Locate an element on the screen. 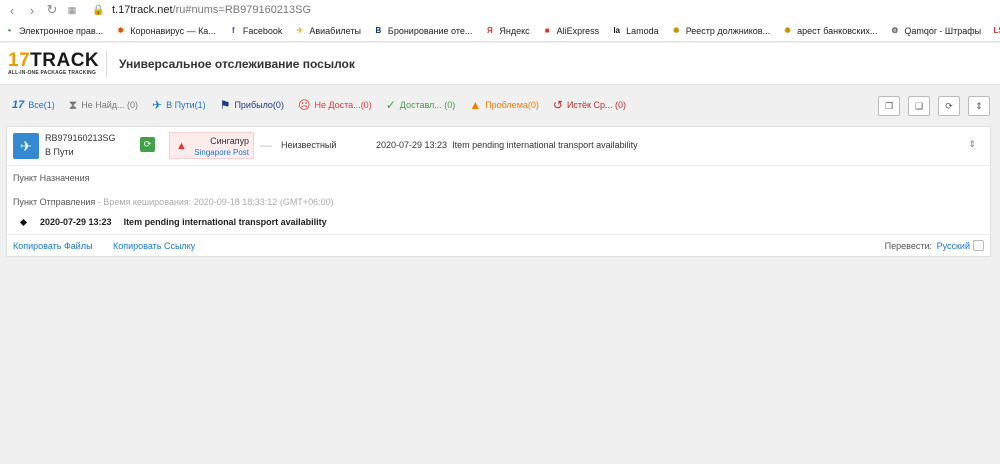 The image size is (1000, 464). apps-grid-icon: ▦ is located at coordinates (72, 10).